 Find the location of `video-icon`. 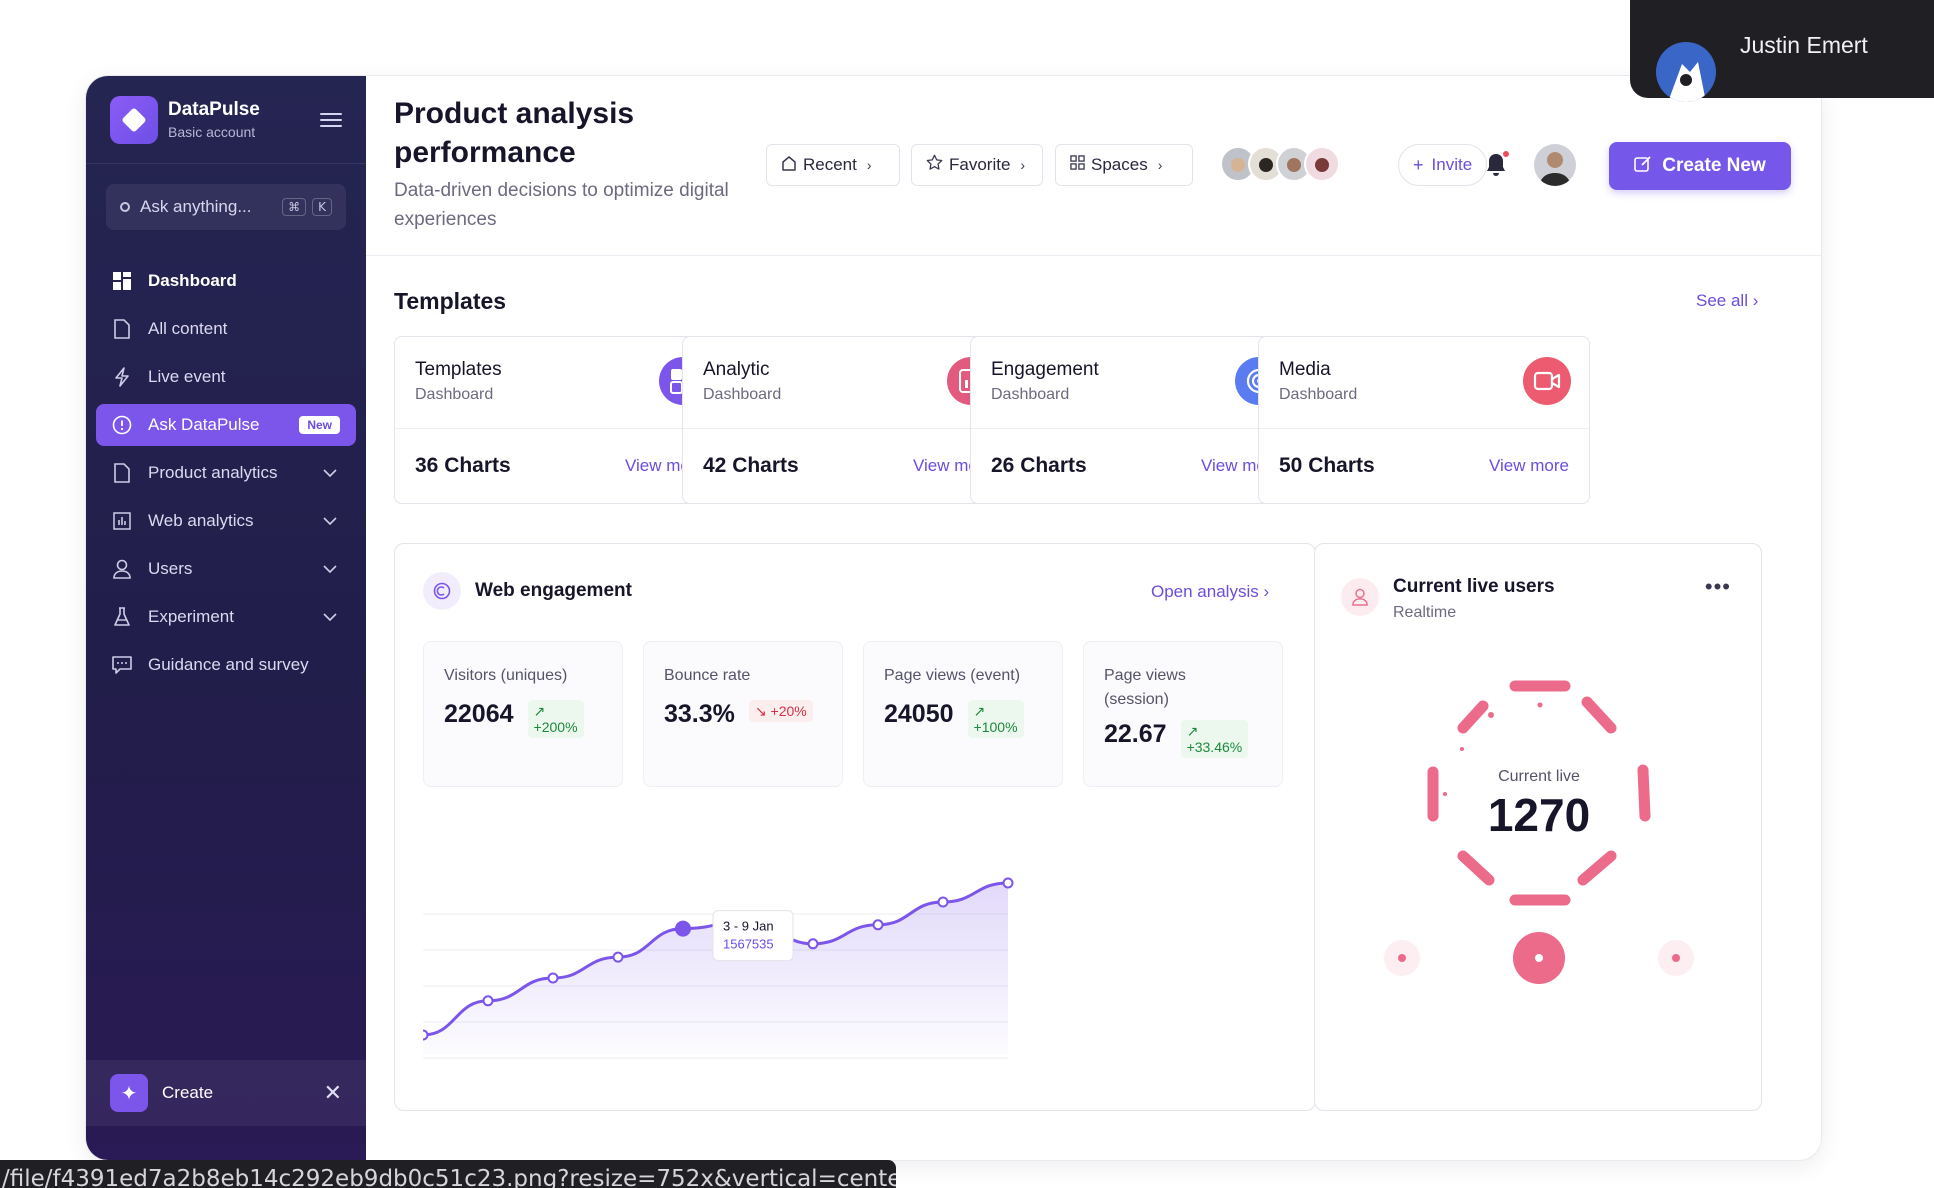

video-icon is located at coordinates (1547, 381).